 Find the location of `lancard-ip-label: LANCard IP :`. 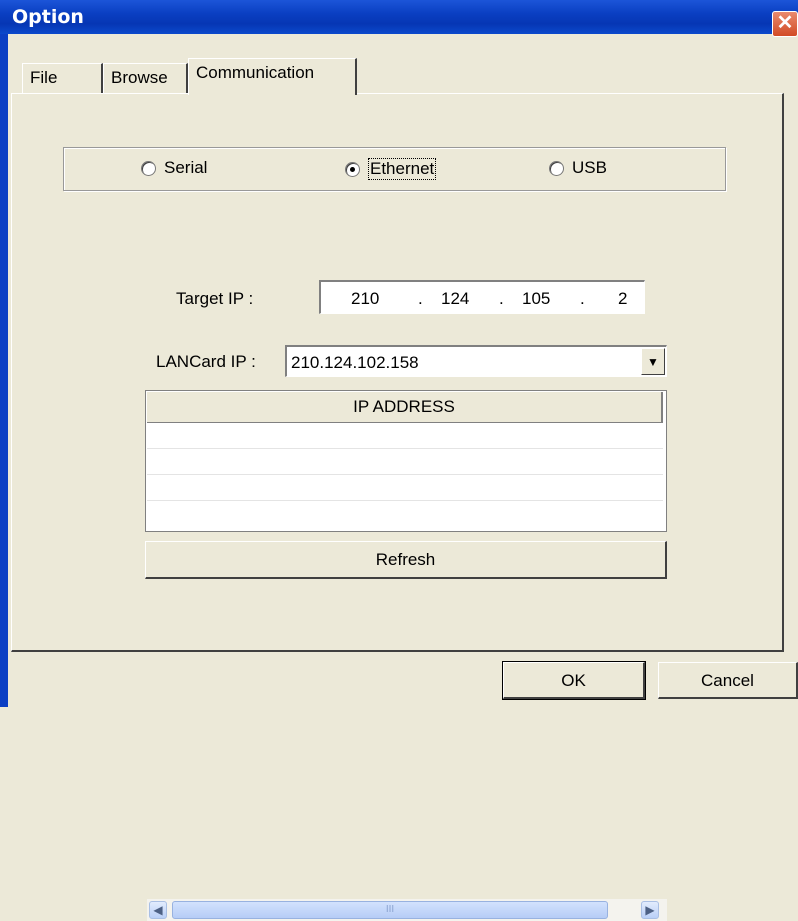

lancard-ip-label: LANCard IP : is located at coordinates (206, 361).